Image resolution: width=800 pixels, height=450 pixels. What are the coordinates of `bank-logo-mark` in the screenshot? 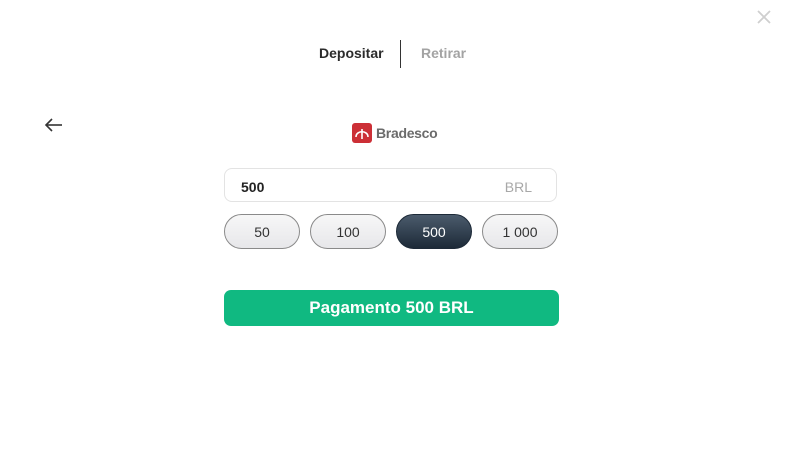 It's located at (362, 133).